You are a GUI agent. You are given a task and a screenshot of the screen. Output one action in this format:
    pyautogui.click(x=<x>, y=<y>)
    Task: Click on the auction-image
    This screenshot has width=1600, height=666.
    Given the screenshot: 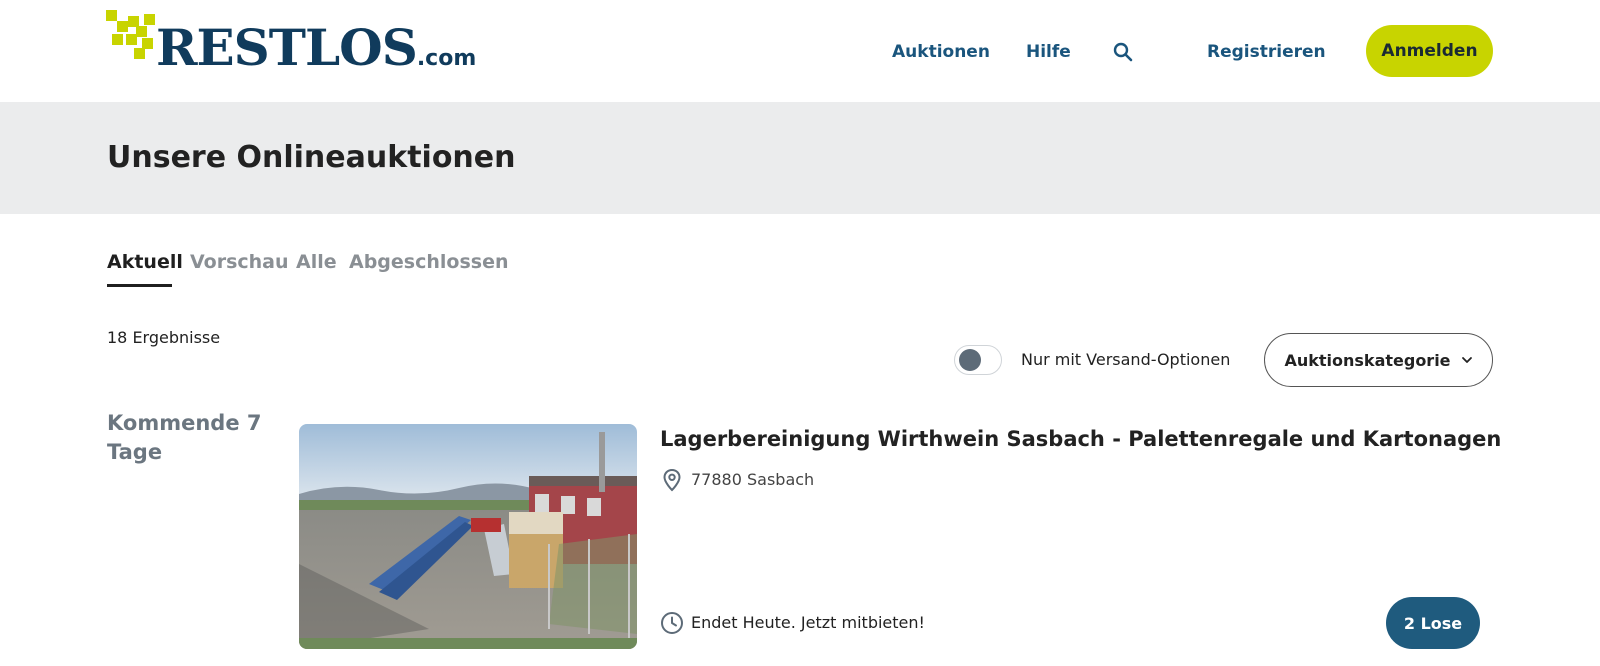 What is the action you would take?
    pyautogui.click(x=468, y=536)
    